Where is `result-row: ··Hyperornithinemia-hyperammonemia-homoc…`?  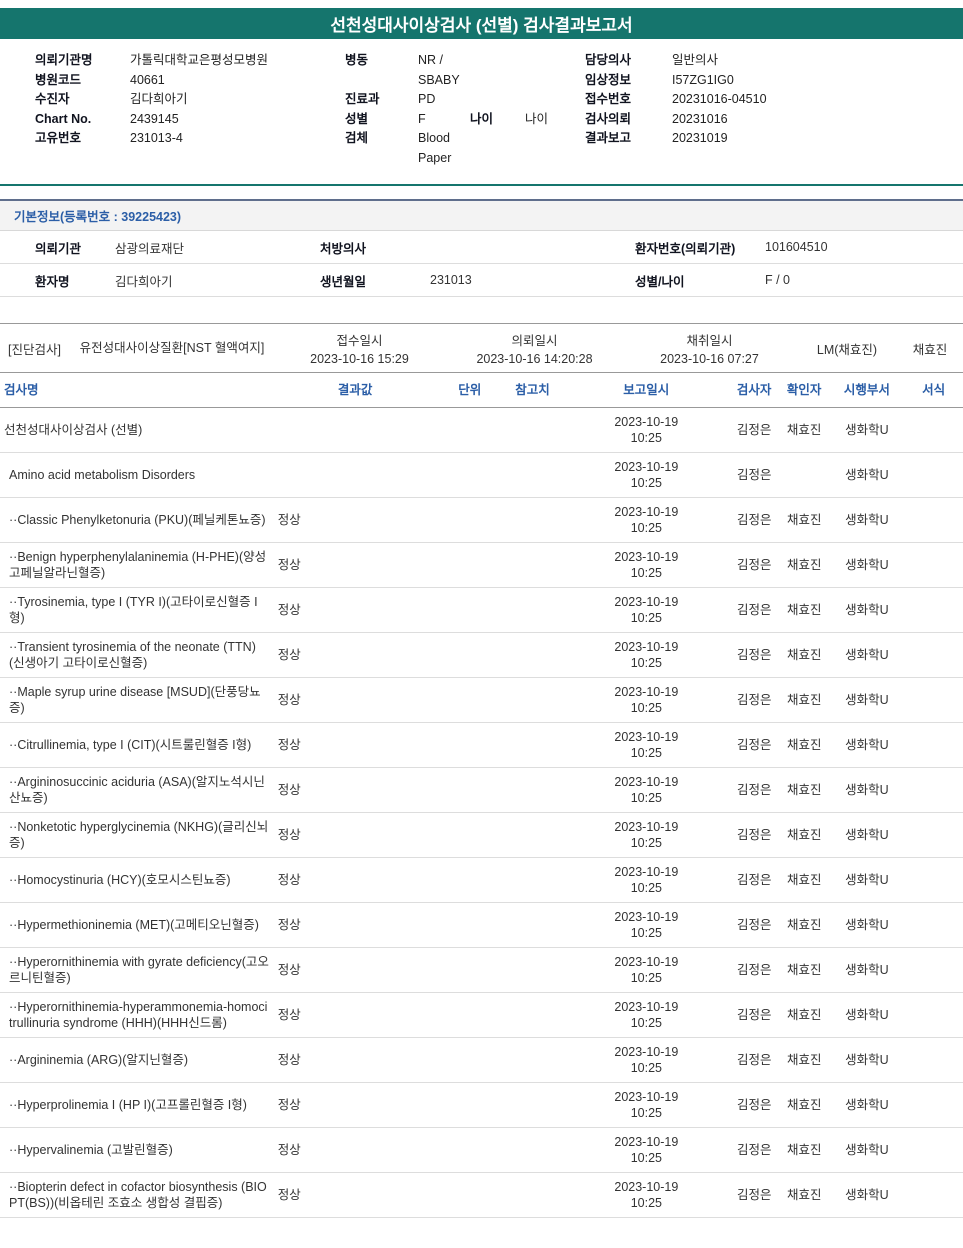 result-row: ··Hyperornithinemia-hyperammonemia-homoc… is located at coordinates (481, 1014).